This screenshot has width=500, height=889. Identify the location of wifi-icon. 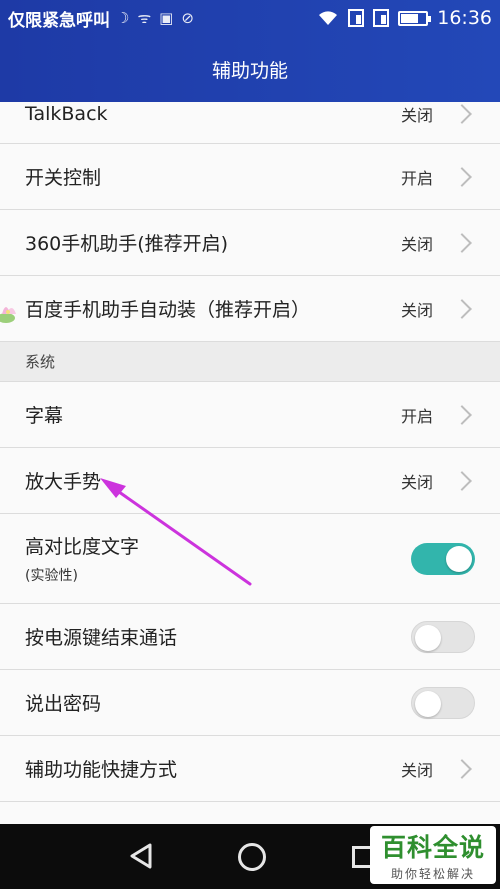
(328, 18).